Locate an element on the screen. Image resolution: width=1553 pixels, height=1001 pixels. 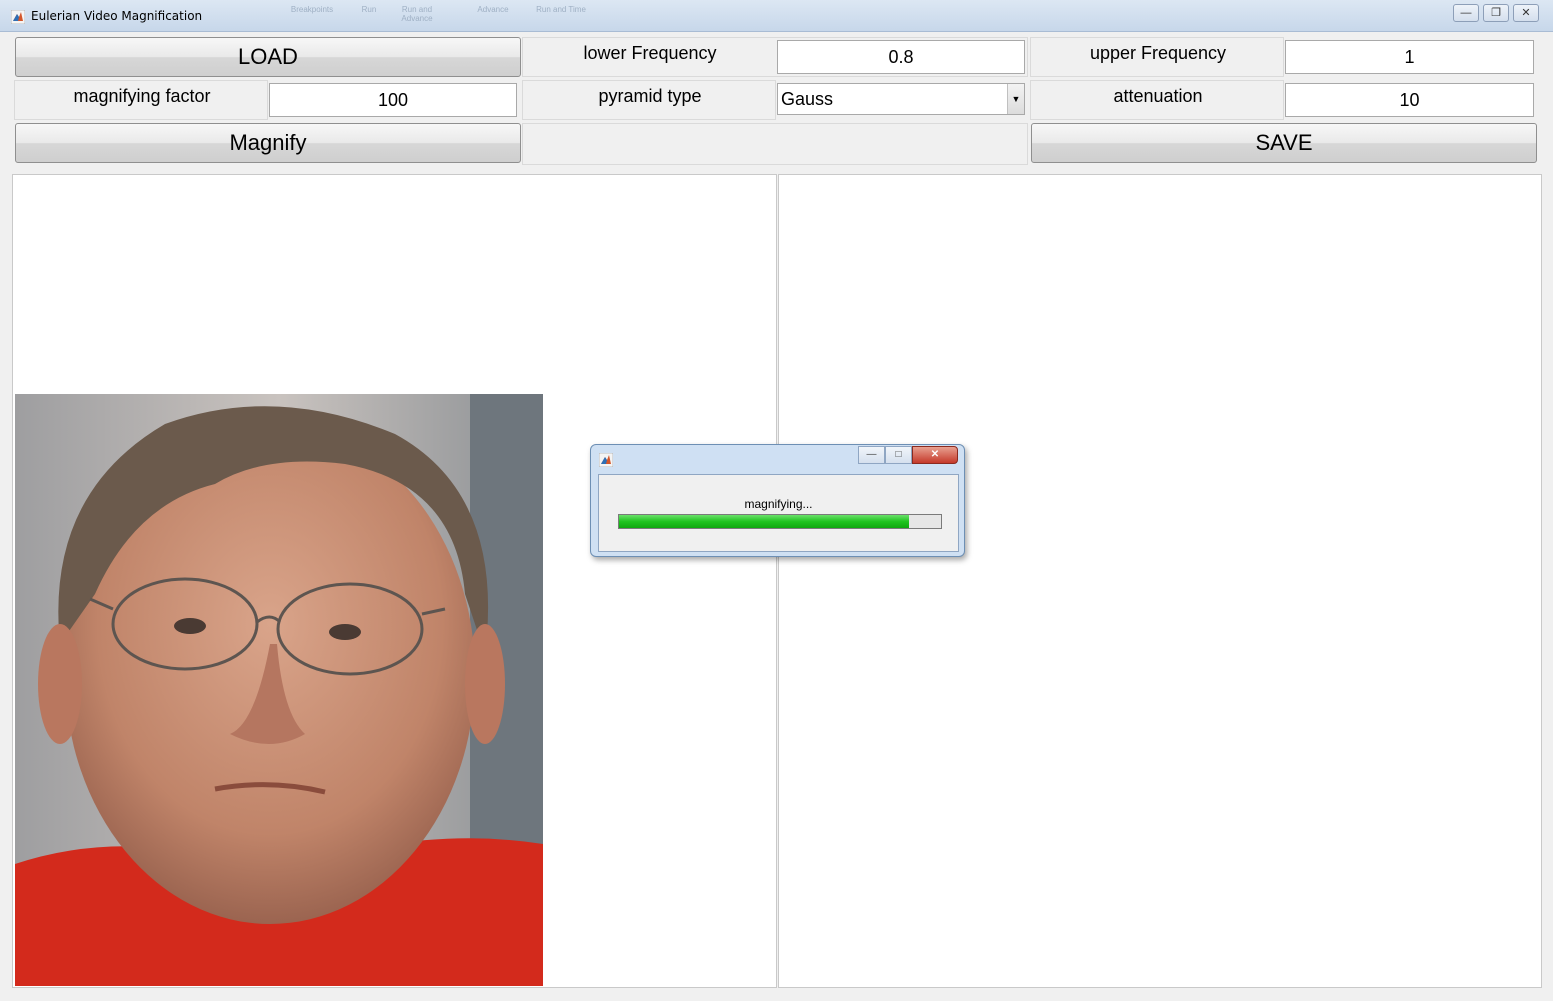
pyramid-type-label: pyramid type is located at coordinates (650, 96).